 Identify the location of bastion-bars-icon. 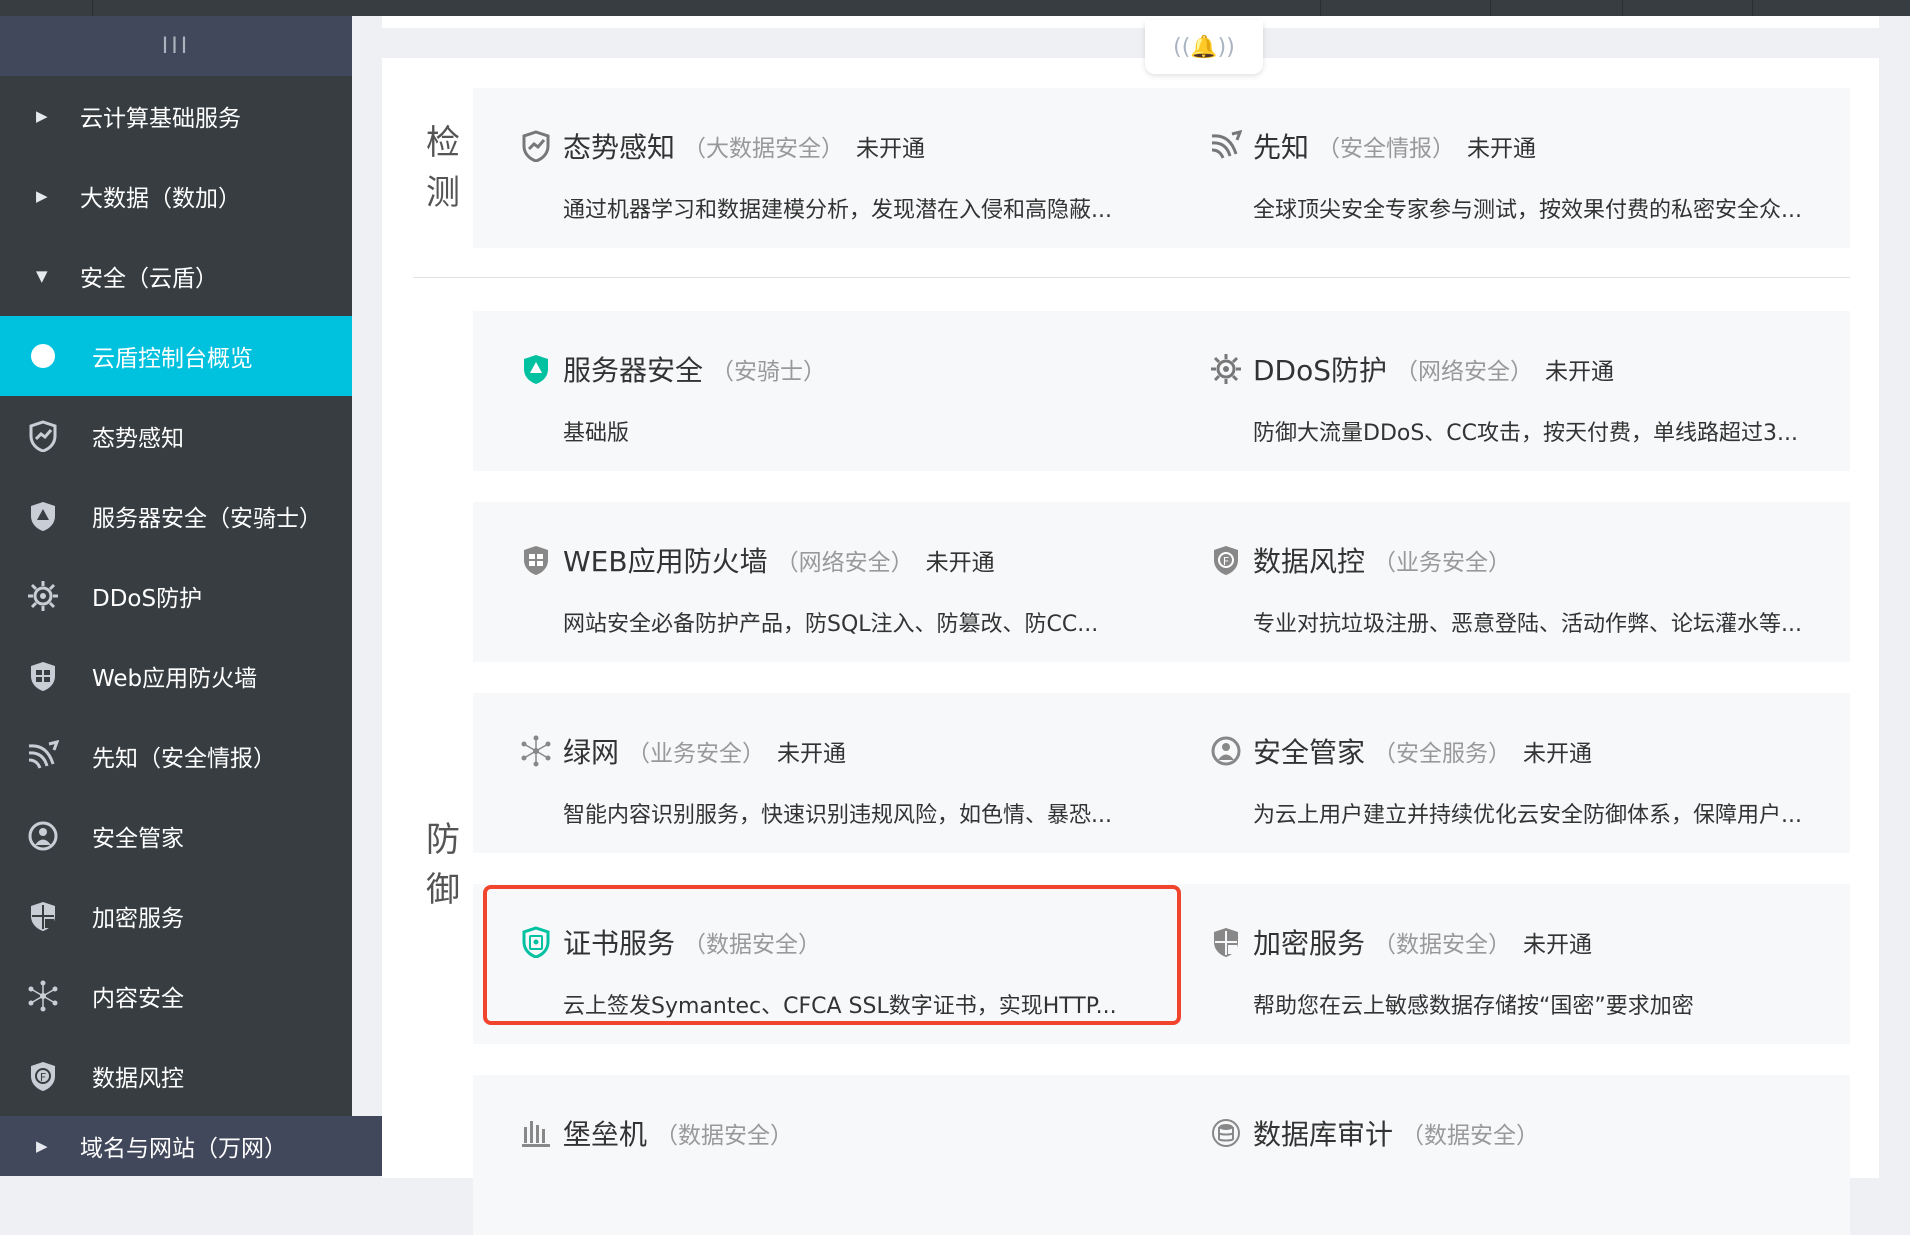
(536, 1133).